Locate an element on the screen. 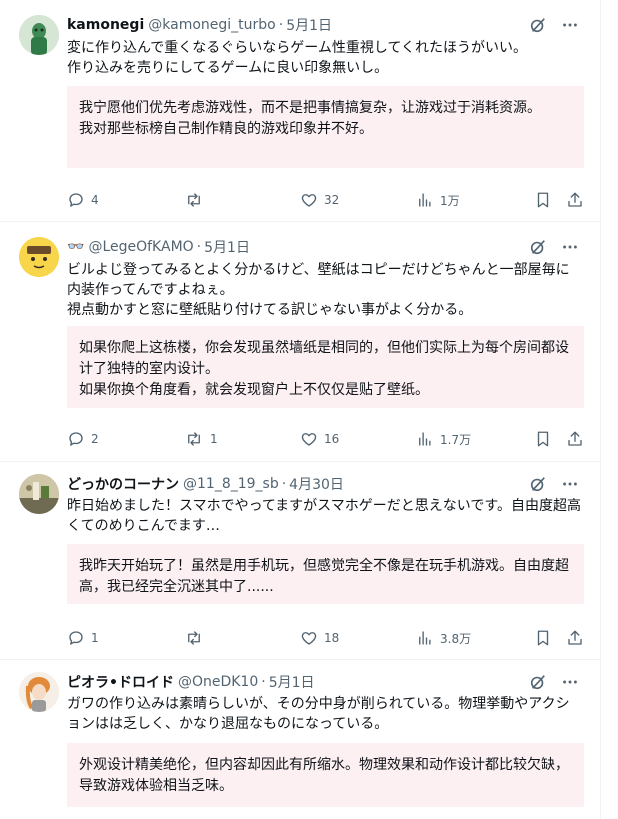 The height and width of the screenshot is (819, 618). reply-button: 4 is located at coordinates (83, 200).